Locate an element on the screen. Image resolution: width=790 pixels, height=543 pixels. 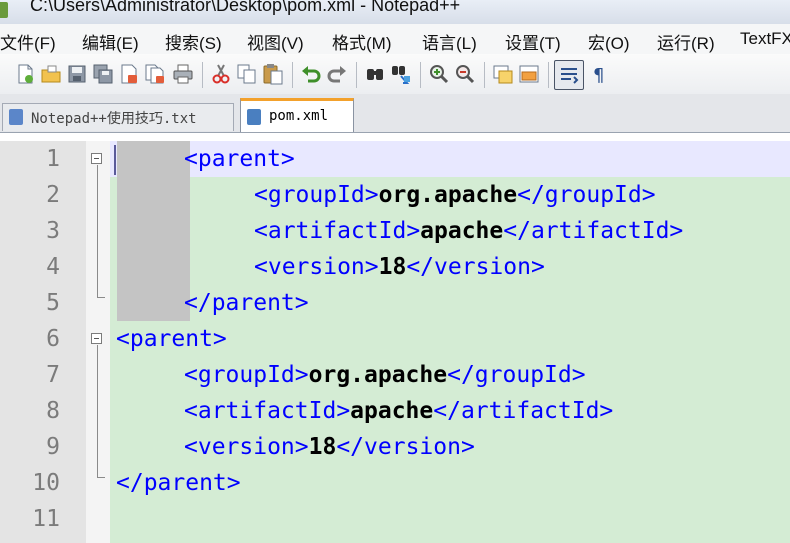
xml-tag: <artifactId> is located at coordinates (267, 411).